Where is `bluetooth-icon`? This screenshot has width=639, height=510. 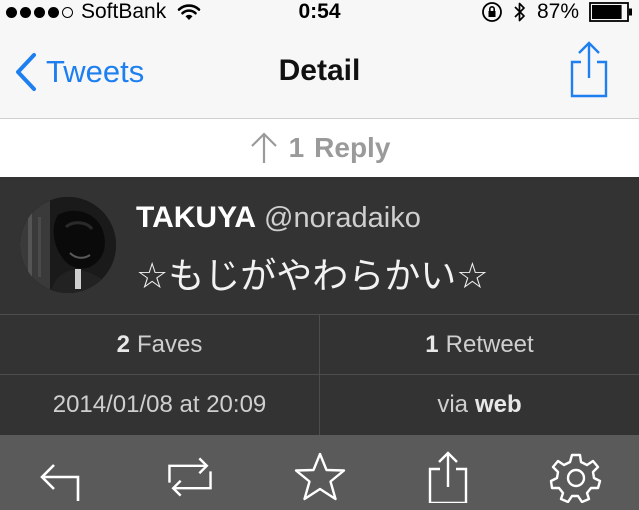
bluetooth-icon is located at coordinates (519, 12).